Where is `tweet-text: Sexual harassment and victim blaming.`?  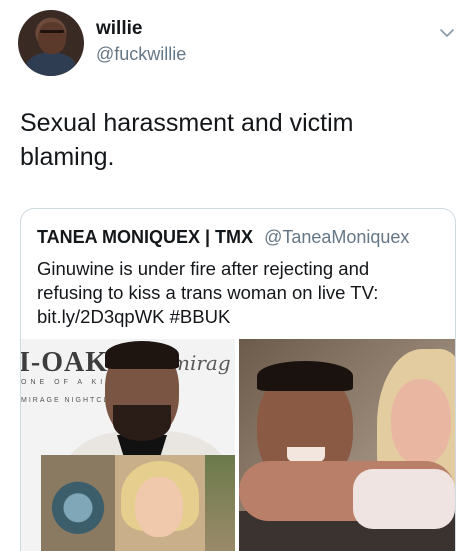 tweet-text: Sexual harassment and victim blaming. is located at coordinates (230, 140).